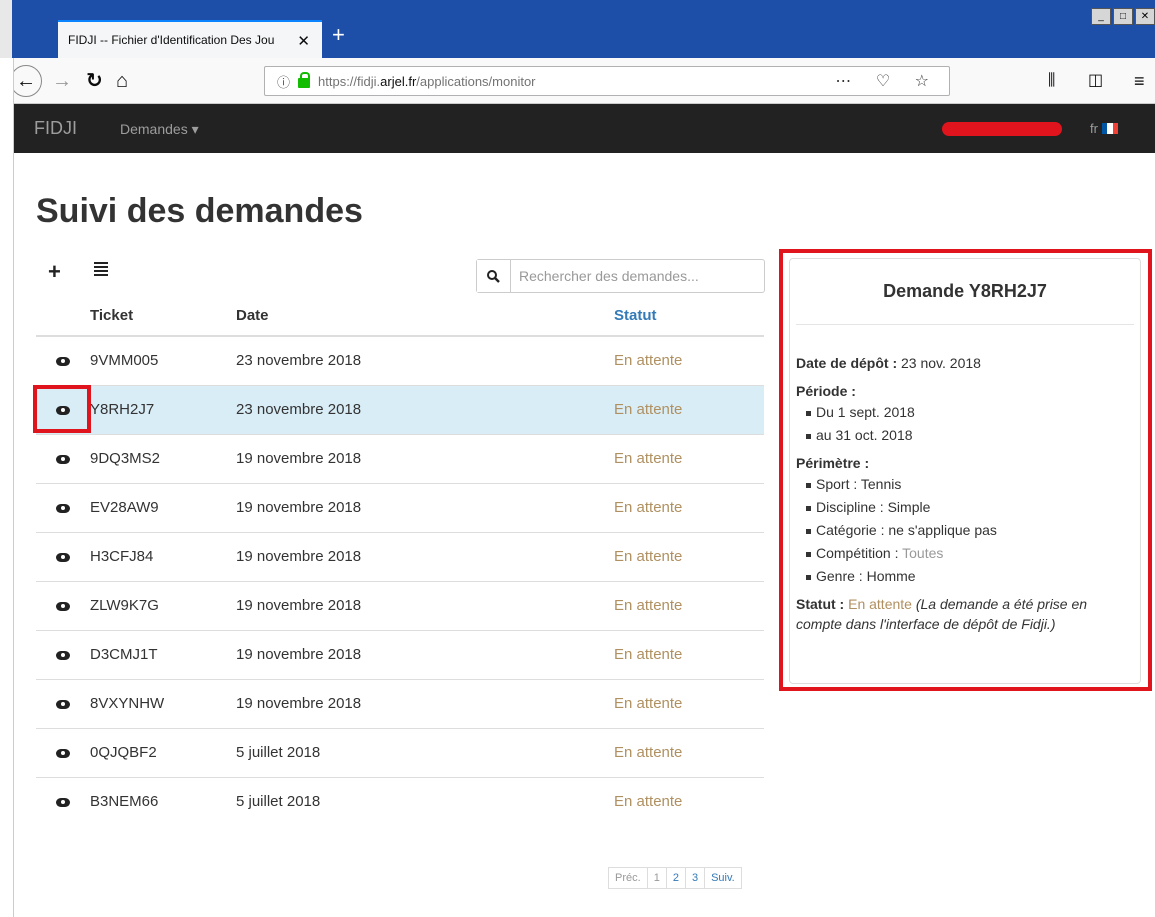  Describe the element at coordinates (54, 272) in the screenshot. I see `add-icon: +` at that location.